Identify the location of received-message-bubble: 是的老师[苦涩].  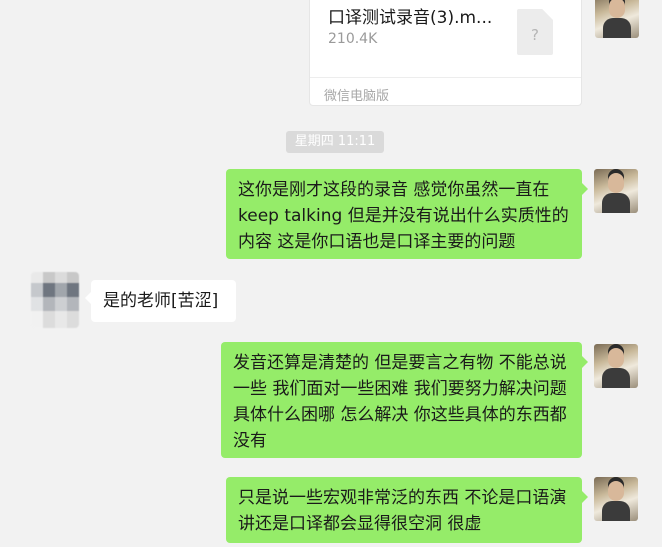
(160, 301).